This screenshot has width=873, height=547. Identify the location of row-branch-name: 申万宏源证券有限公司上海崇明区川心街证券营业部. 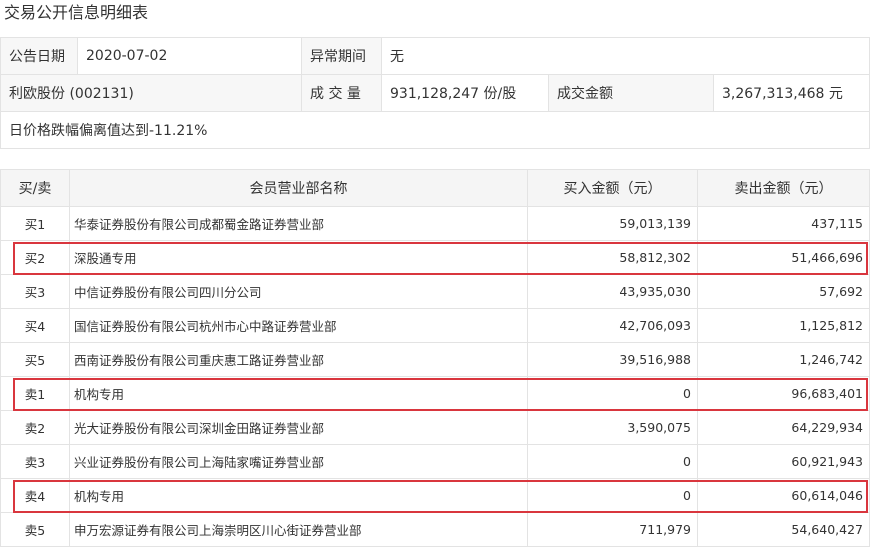
(298, 529).